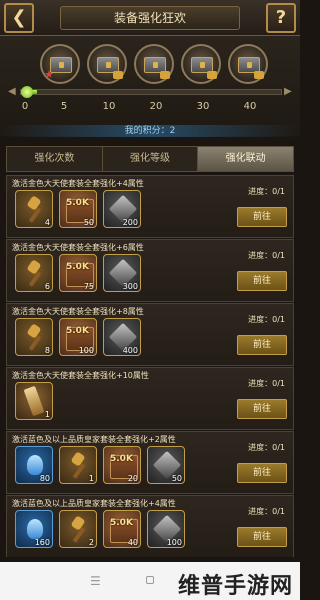  What do you see at coordinates (150, 270) in the screenshot?
I see `task-row: 激活金色大天使套装全套强化+6属性进度：0/1 6 5.0K 75 300 前往` at bounding box center [150, 270].